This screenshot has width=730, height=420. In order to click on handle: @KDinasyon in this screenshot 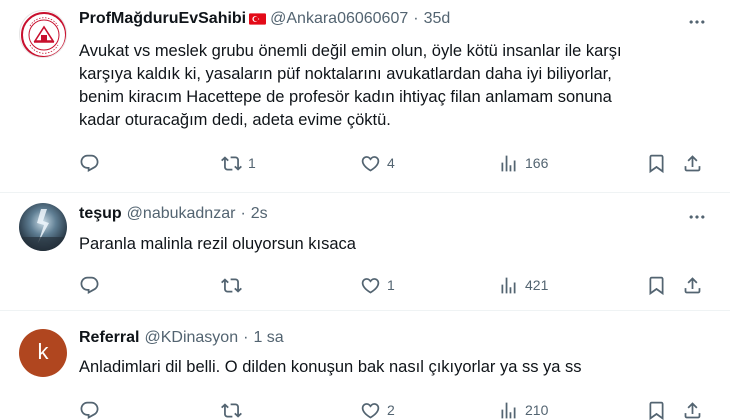, I will do `click(191, 338)`.